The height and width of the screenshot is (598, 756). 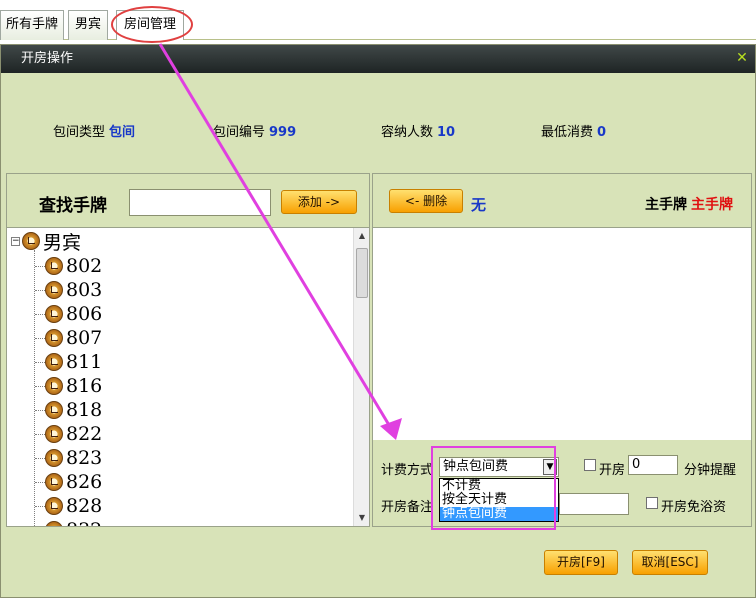 I want to click on tree-item: 802, so click(x=68, y=266).